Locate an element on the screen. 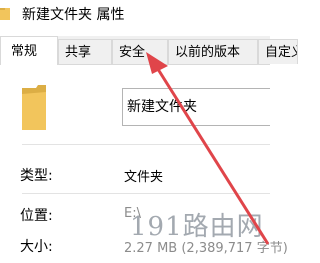 This screenshot has height=263, width=320. window-title: 新建文件夹 属性 is located at coordinates (73, 15).